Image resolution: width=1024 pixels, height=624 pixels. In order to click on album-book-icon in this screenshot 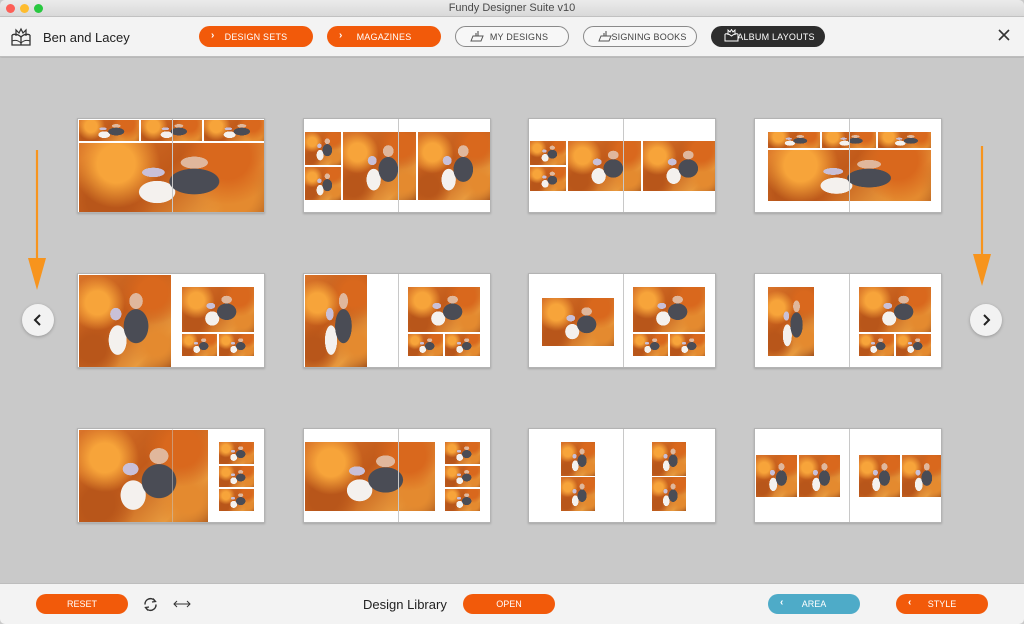, I will do `click(21, 36)`.